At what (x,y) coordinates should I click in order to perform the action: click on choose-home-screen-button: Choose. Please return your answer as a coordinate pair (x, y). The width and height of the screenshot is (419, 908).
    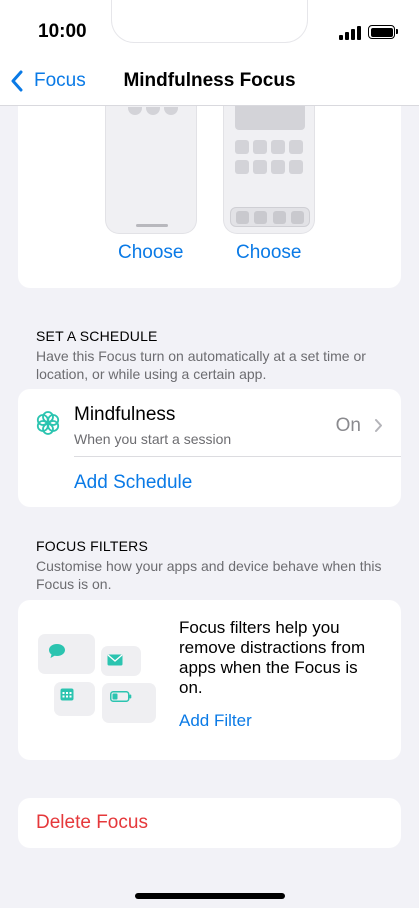
    Looking at the image, I should click on (269, 253).